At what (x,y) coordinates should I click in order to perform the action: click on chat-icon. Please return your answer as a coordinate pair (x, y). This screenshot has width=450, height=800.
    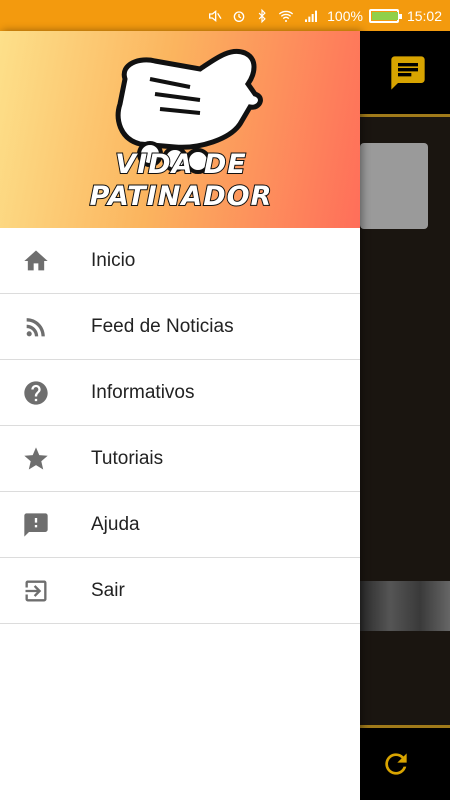
    Looking at the image, I should click on (408, 73).